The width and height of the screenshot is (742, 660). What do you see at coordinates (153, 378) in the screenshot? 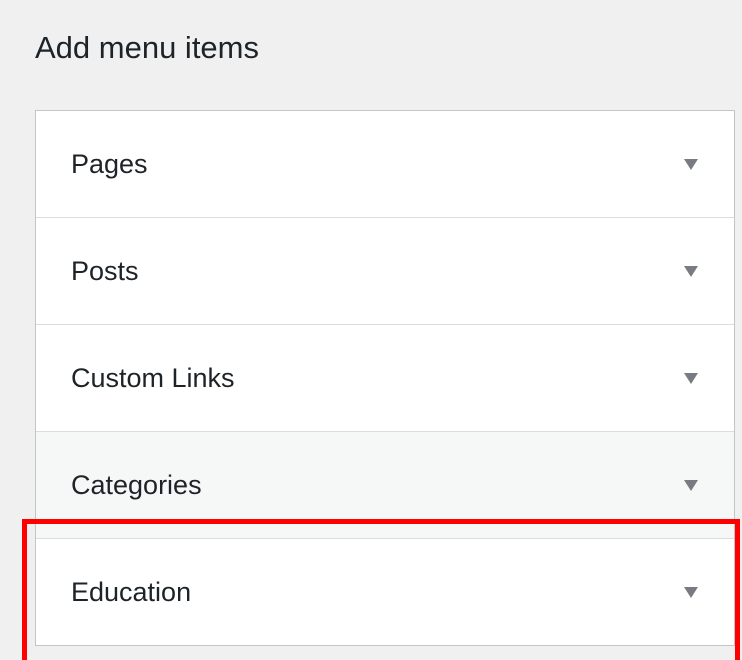
I see `section-label-custom-links: Custom Links` at bounding box center [153, 378].